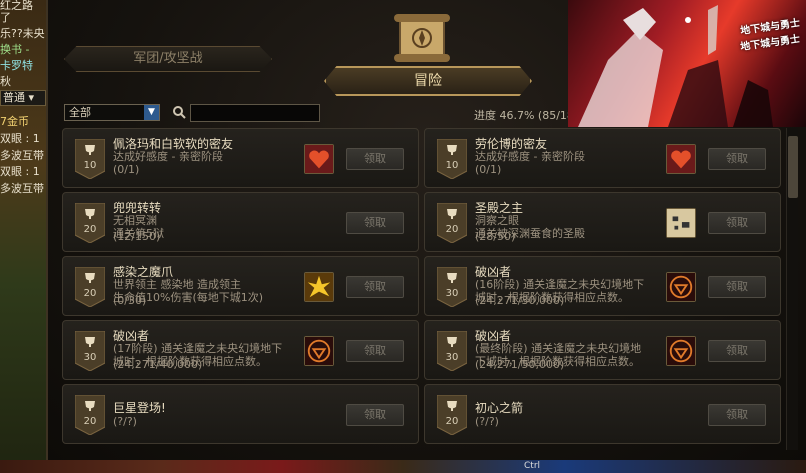 Image resolution: width=806 pixels, height=473 pixels. What do you see at coordinates (520, 300) in the screenshot?
I see `achievement-progress: (24,271/30,000)` at bounding box center [520, 300].